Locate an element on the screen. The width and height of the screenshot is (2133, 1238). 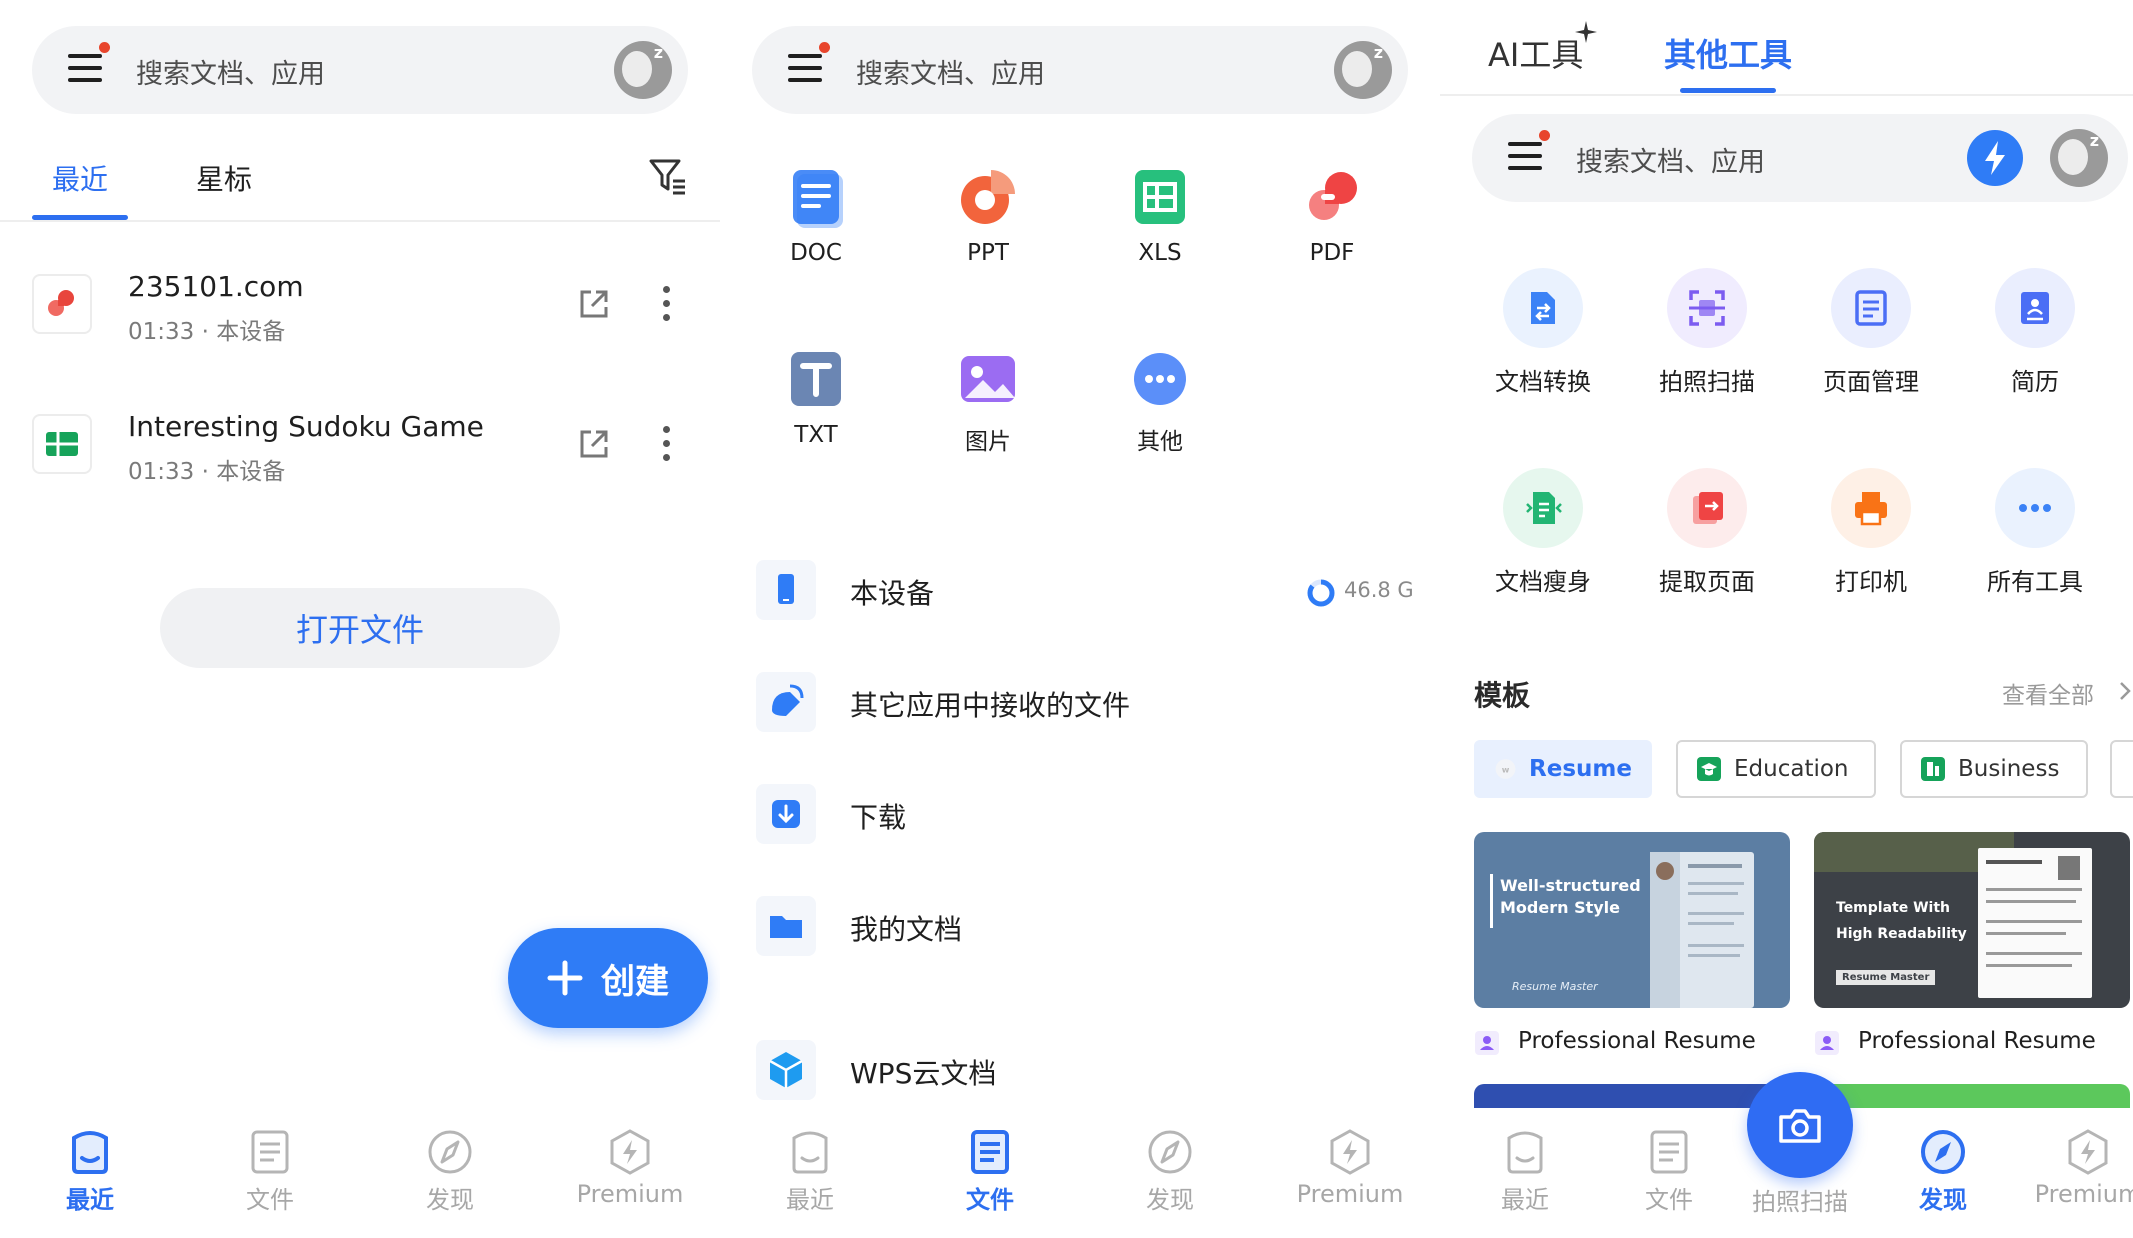
tab-recent: 最近 is located at coordinates (80, 178).